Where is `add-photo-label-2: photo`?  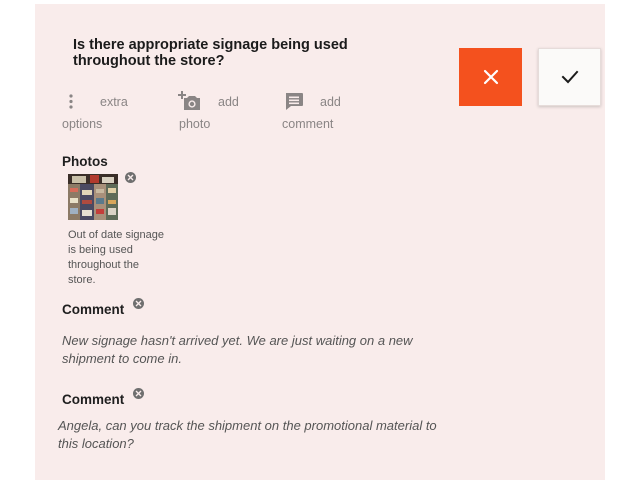
add-photo-label-2: photo is located at coordinates (195, 124).